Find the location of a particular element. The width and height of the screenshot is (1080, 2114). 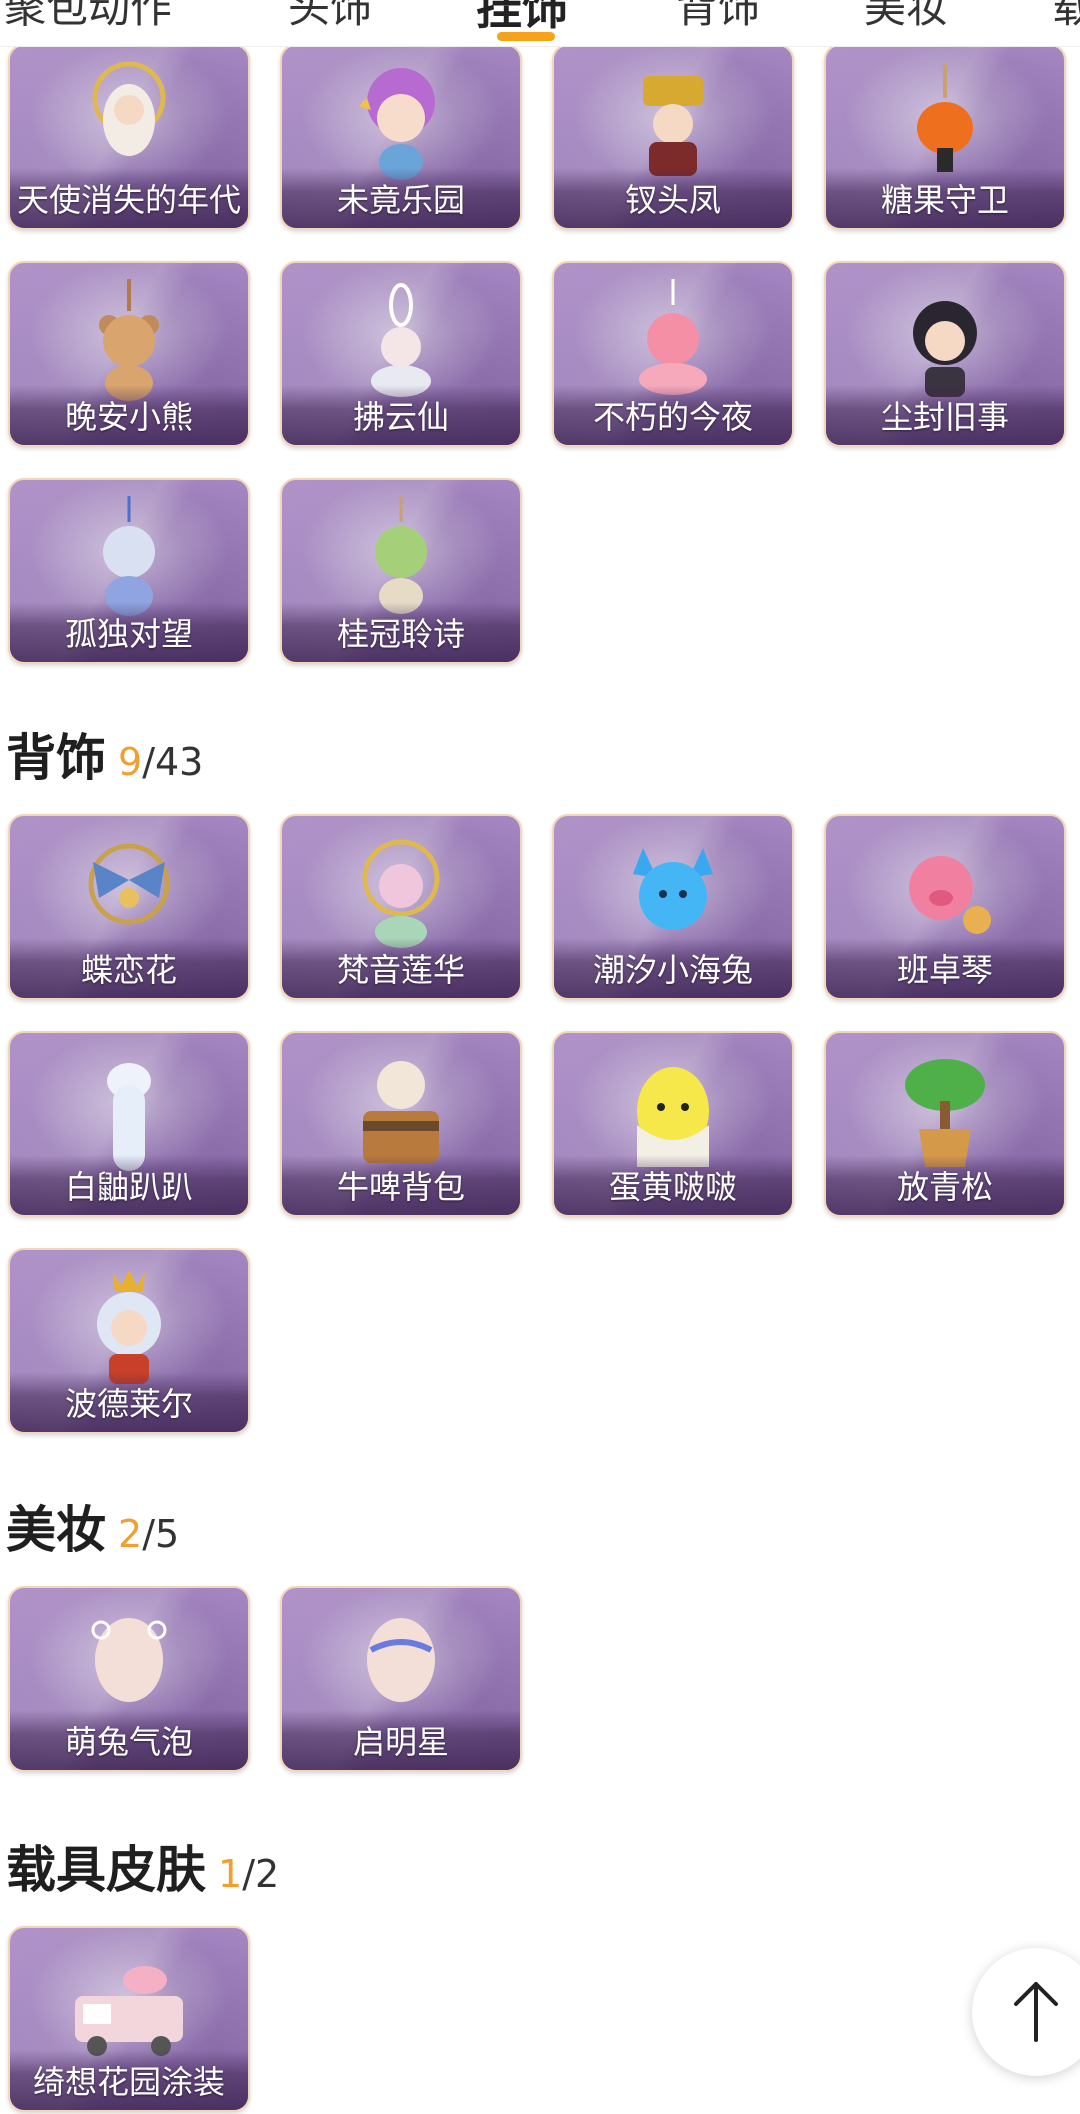

item-name: 蛋黄啵啵 is located at coordinates (672, 1187).